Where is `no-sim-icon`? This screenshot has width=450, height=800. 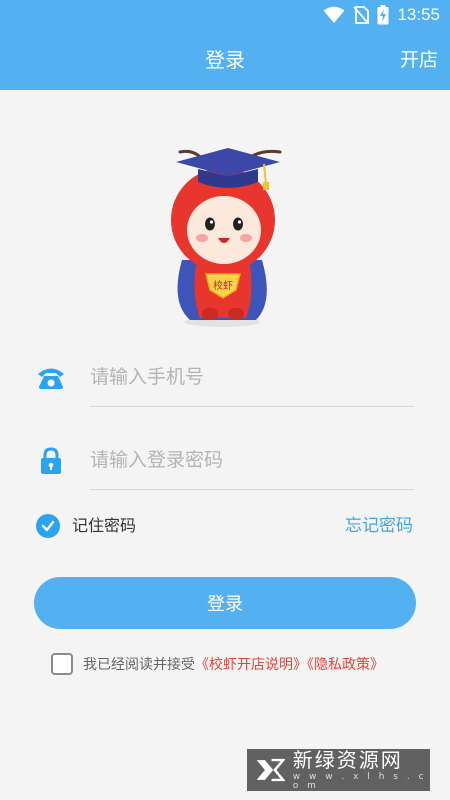
no-sim-icon is located at coordinates (361, 15).